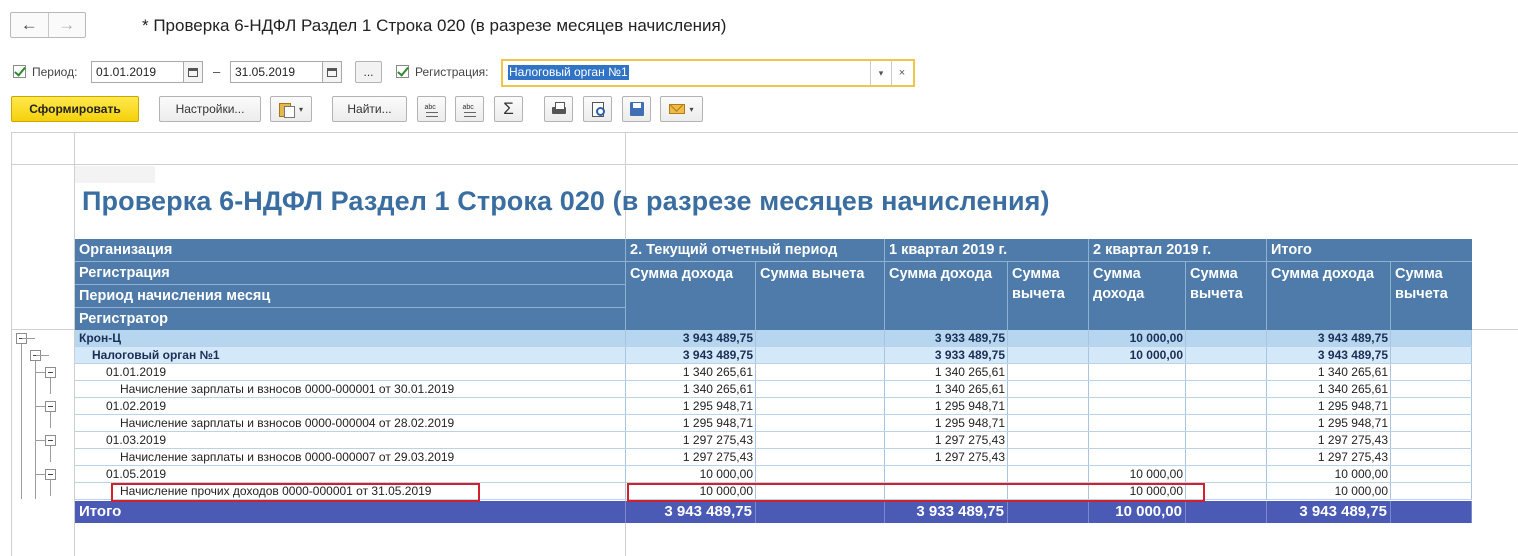 The width and height of the screenshot is (1518, 556). I want to click on print-button, so click(558, 109).